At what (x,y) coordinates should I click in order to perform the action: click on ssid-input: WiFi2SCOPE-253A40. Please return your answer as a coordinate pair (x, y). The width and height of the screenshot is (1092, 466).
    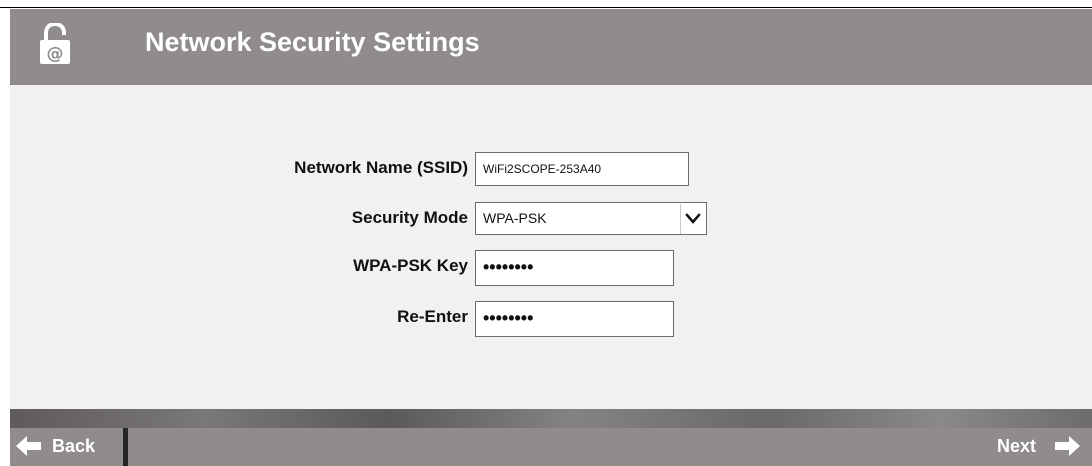
    Looking at the image, I should click on (582, 169).